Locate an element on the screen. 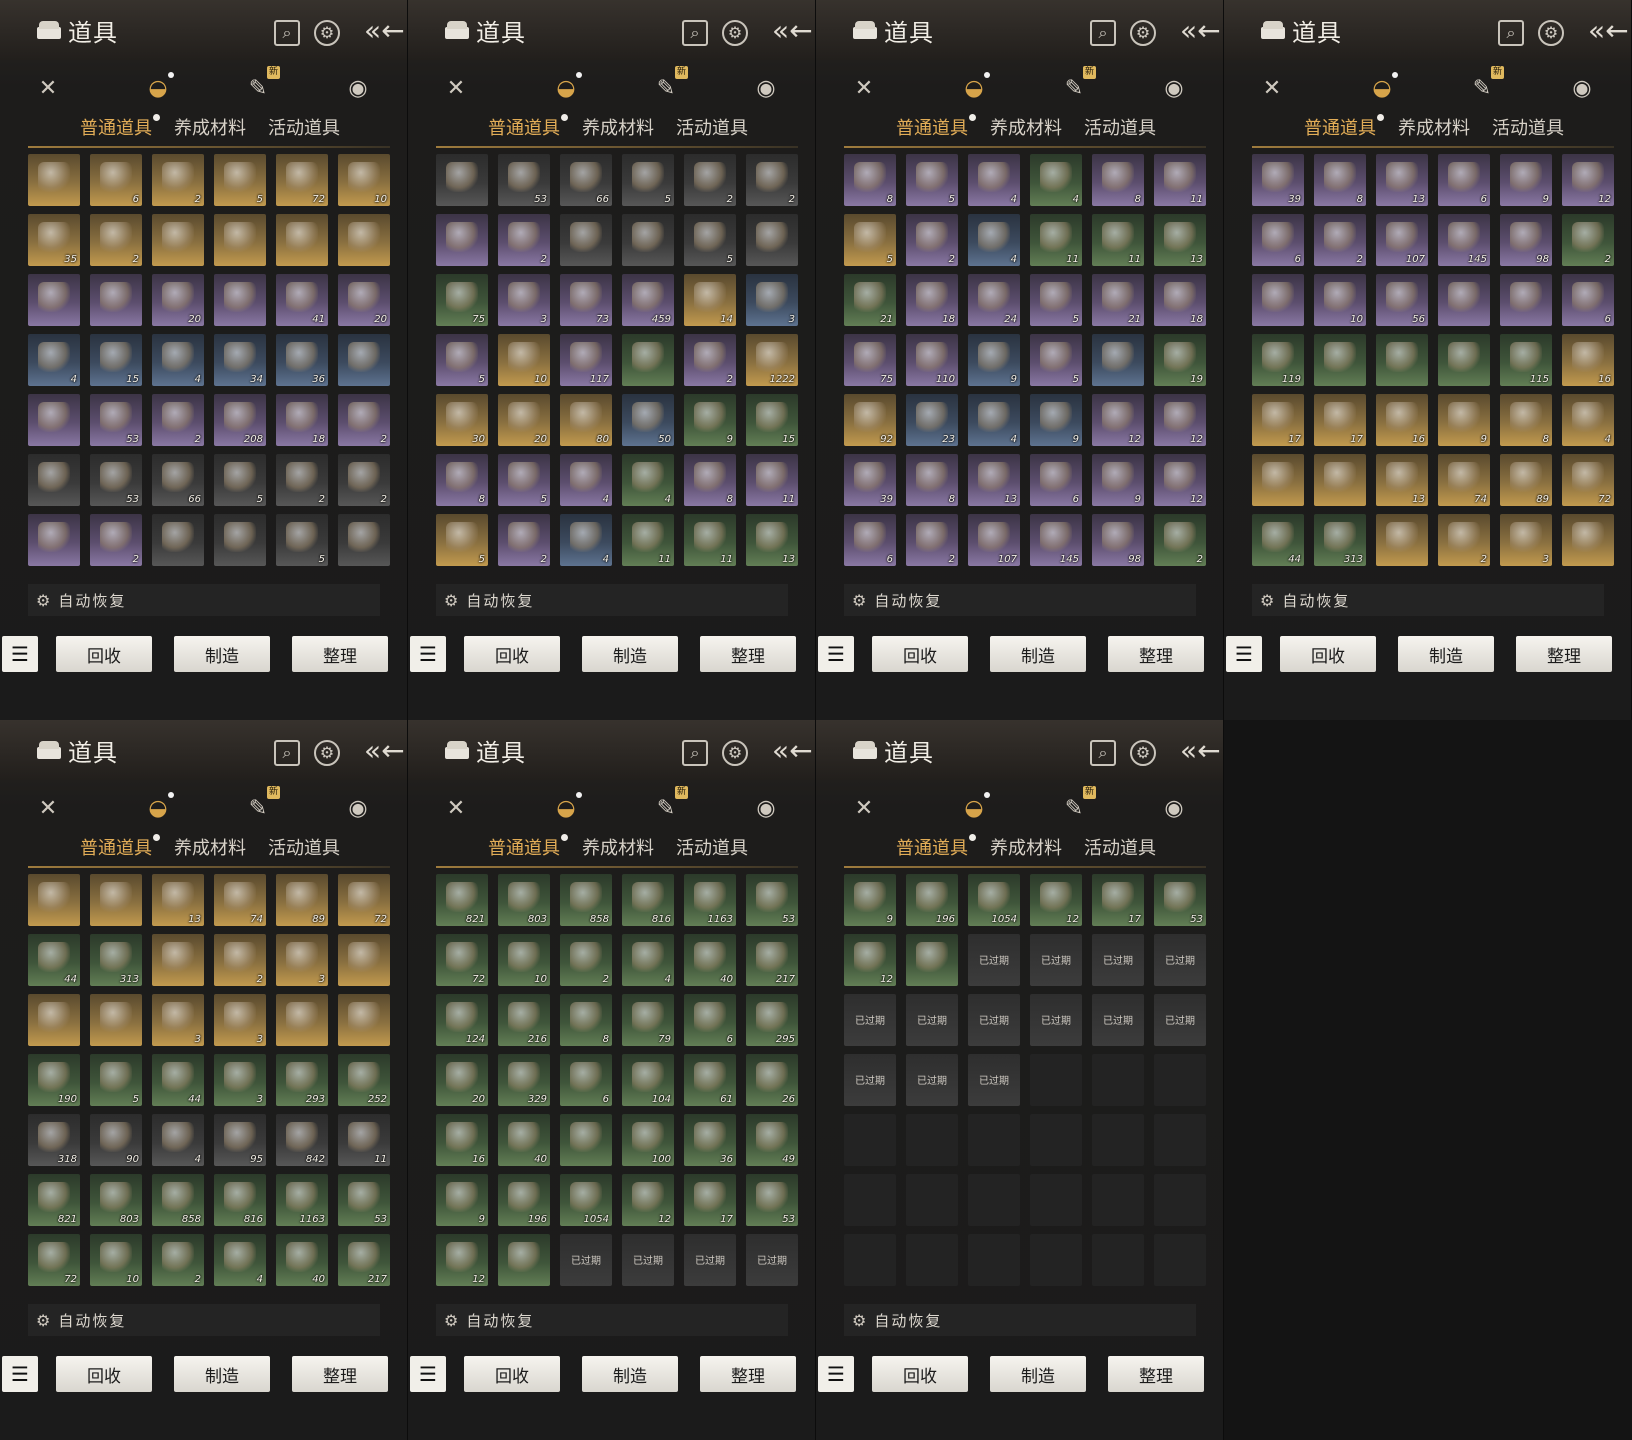  item-slot: 44 is located at coordinates (54, 960).